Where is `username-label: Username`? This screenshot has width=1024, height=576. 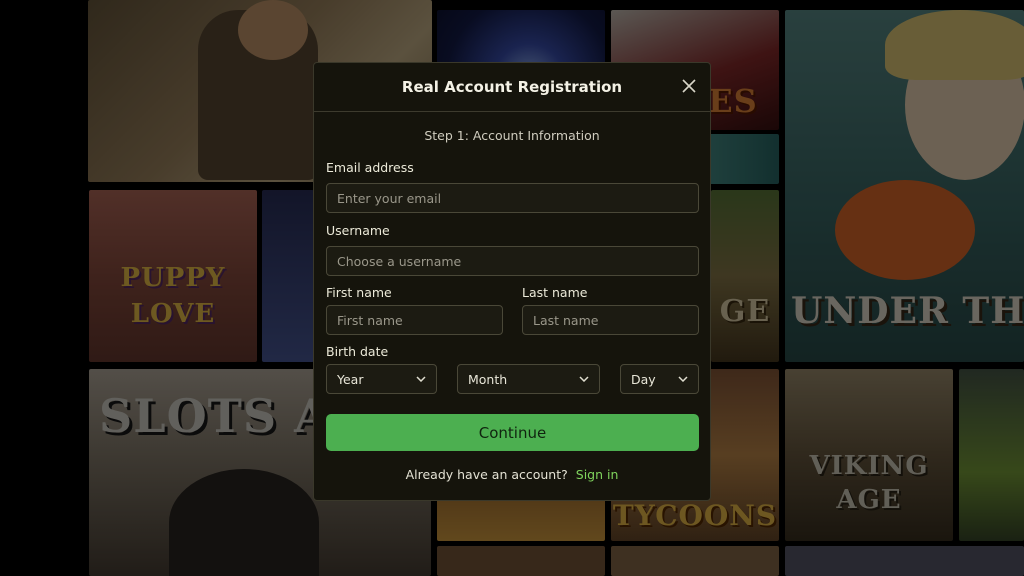
username-label: Username is located at coordinates (358, 230).